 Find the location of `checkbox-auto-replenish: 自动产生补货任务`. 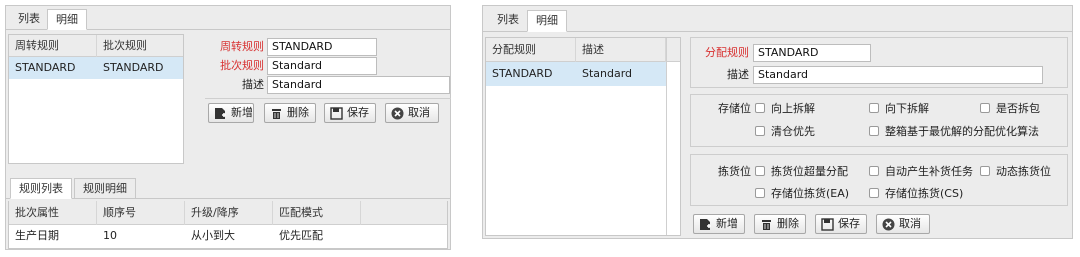

checkbox-auto-replenish: 自动产生补货任务 is located at coordinates (921, 172).